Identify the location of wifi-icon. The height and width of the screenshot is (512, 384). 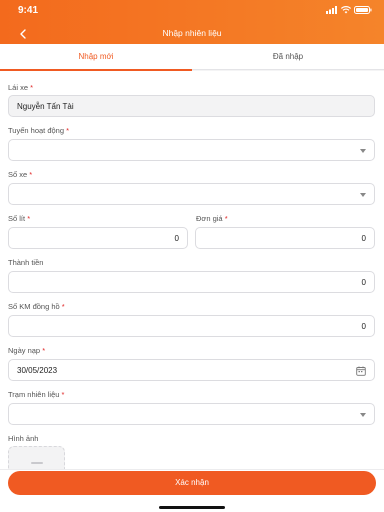
(346, 10).